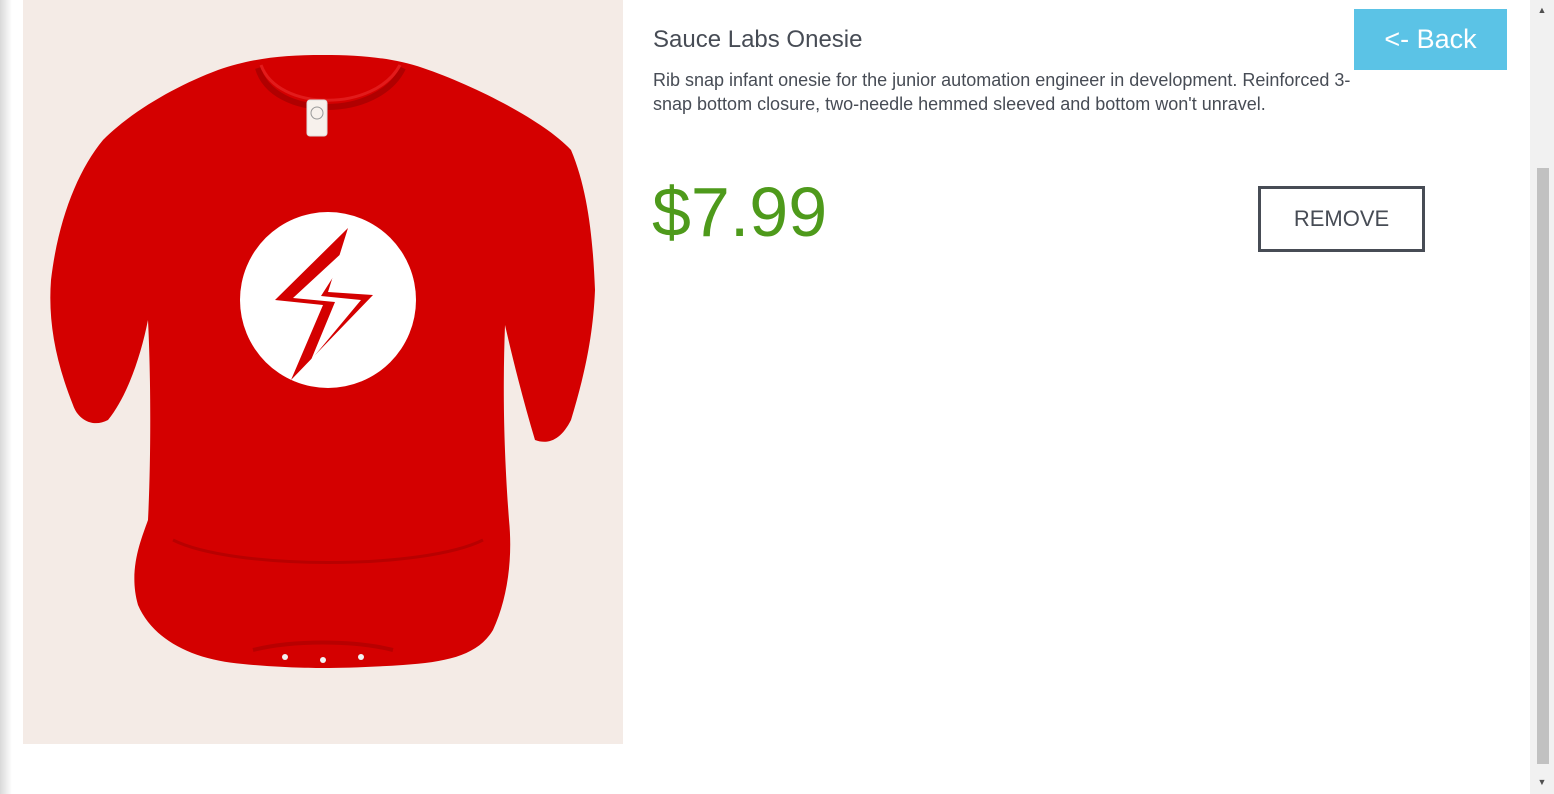  What do you see at coordinates (1543, 466) in the screenshot?
I see `scrollbar-thumb` at bounding box center [1543, 466].